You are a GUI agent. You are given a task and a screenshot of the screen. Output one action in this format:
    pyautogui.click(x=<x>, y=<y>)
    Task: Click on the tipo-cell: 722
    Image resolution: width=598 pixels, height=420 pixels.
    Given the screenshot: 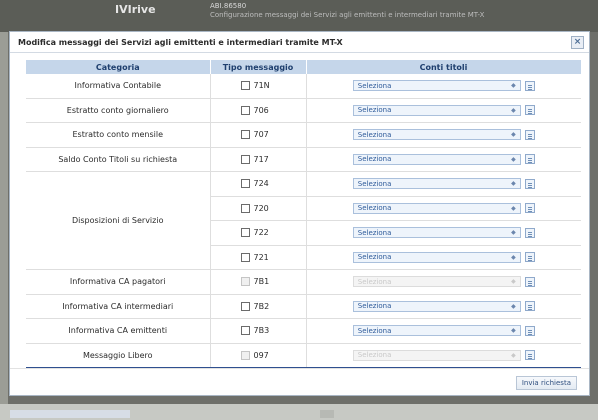 What is the action you would take?
    pyautogui.click(x=258, y=233)
    